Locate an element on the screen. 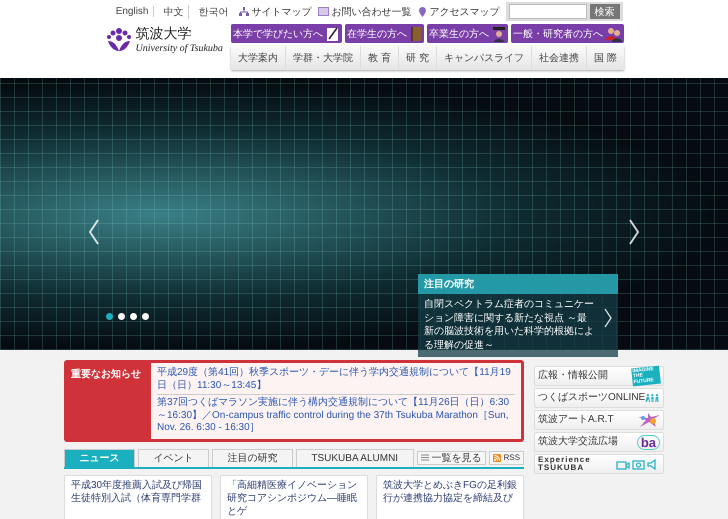 Image resolution: width=728 pixels, height=519 pixels. nav-item: キャンパスライフ is located at coordinates (484, 58).